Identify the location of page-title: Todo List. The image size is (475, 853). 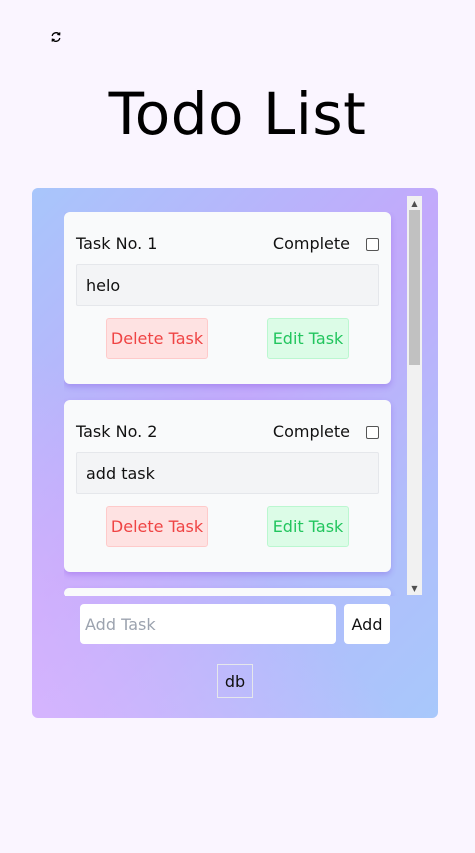
(237, 114).